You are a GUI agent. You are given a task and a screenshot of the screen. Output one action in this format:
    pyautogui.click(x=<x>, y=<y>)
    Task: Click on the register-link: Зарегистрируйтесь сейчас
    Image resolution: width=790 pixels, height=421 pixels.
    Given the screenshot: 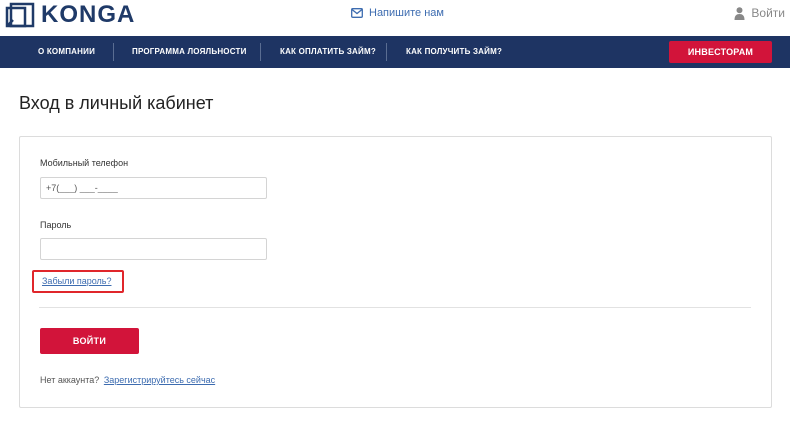 What is the action you would take?
    pyautogui.click(x=159, y=380)
    